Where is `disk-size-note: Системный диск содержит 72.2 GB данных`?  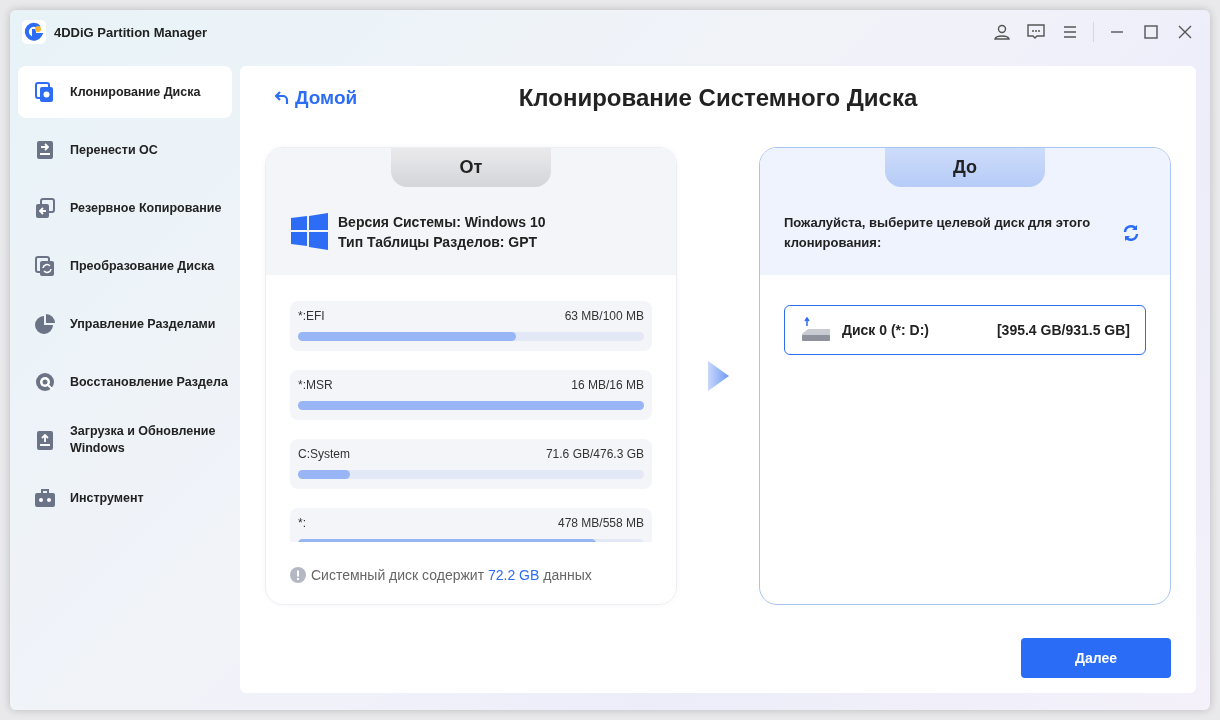 disk-size-note: Системный диск содержит 72.2 GB данных is located at coordinates (451, 575).